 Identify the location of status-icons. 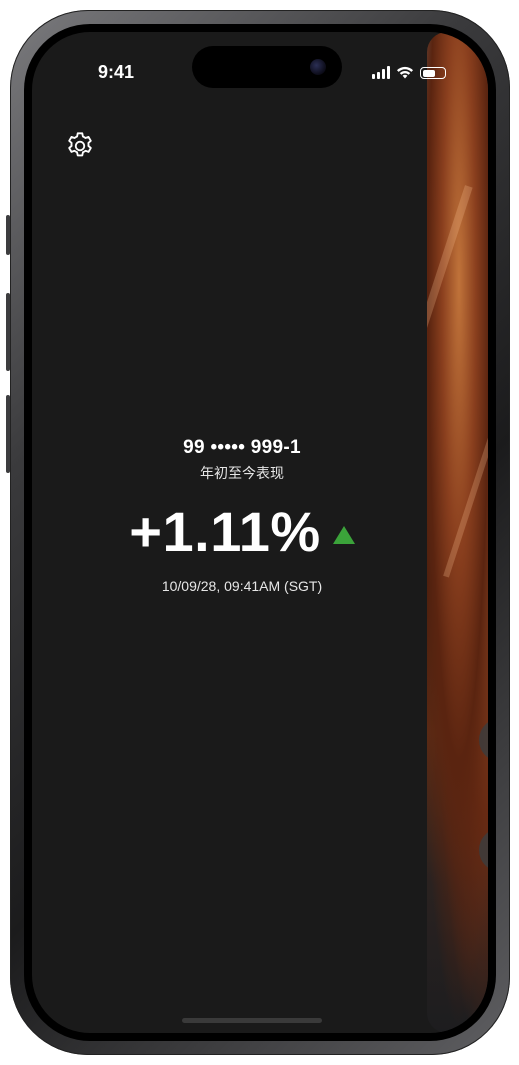
(409, 72).